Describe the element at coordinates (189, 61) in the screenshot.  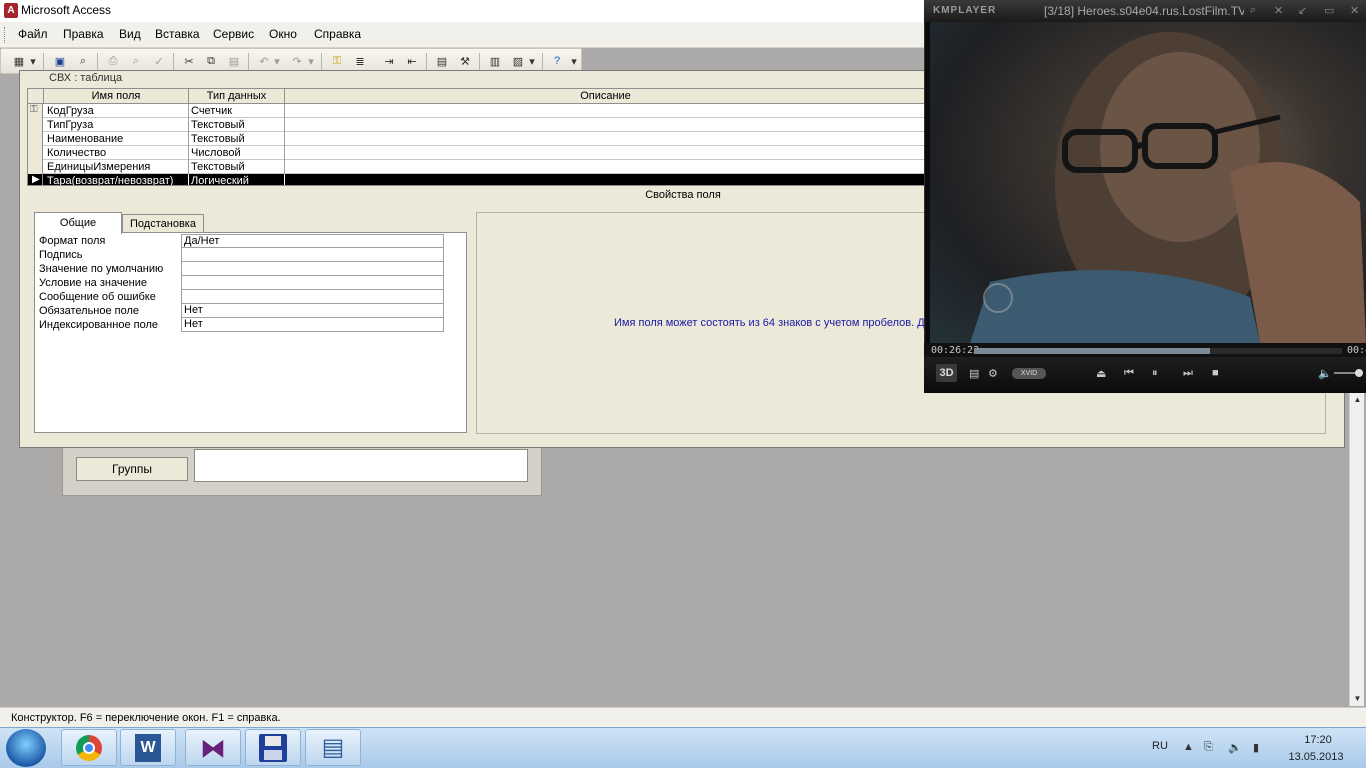
I see `cut-icon: ✂` at that location.